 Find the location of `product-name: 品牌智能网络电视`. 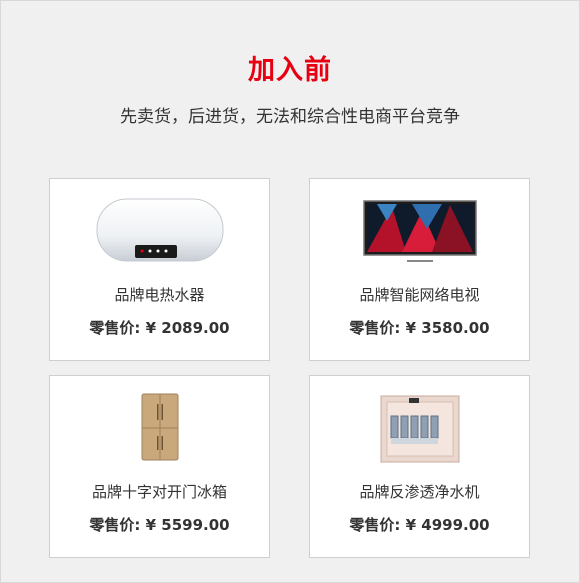

product-name: 品牌智能网络电视 is located at coordinates (419, 295).